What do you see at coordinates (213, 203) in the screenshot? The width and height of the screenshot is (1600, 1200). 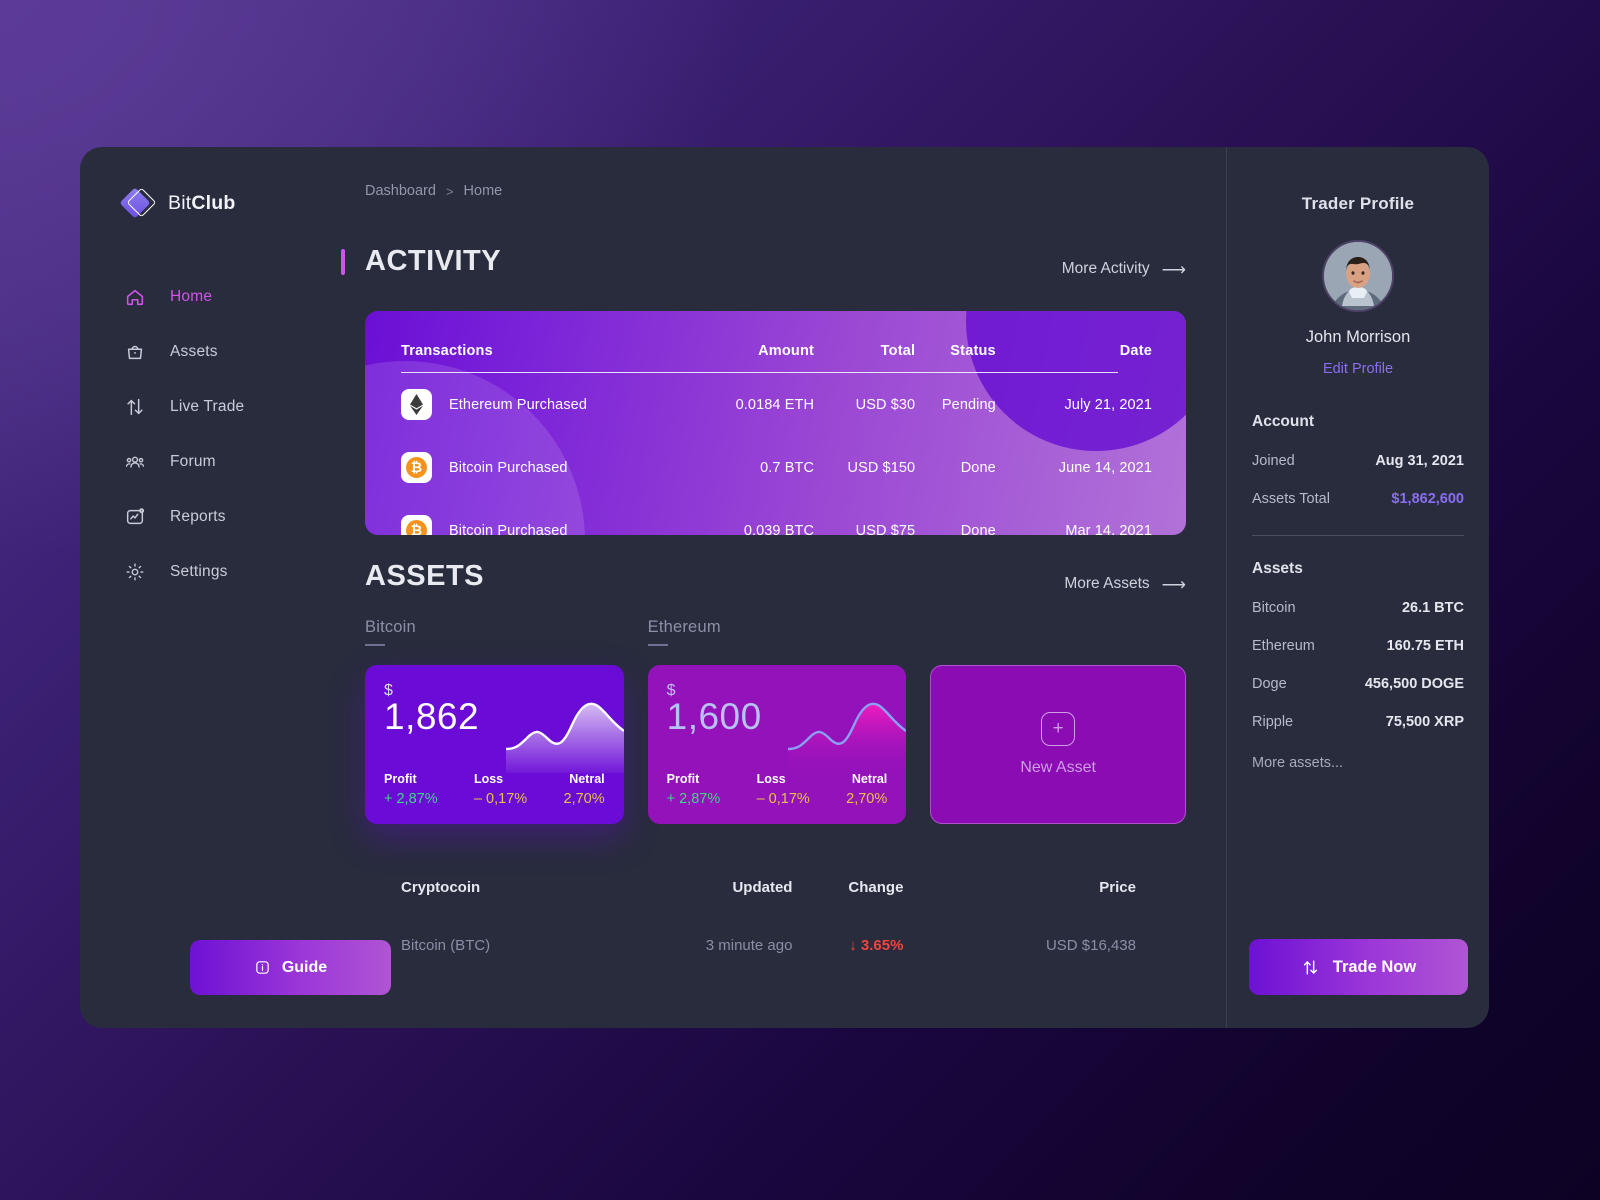 I see `brand-name-bold: Club` at bounding box center [213, 203].